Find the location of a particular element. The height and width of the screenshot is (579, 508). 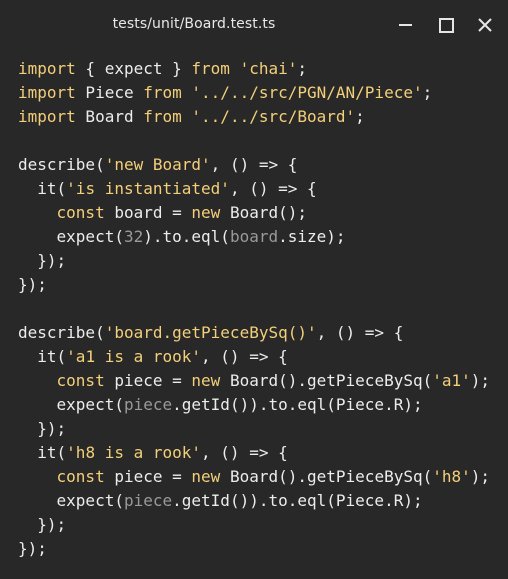

code-token: { expect } is located at coordinates (133, 68).